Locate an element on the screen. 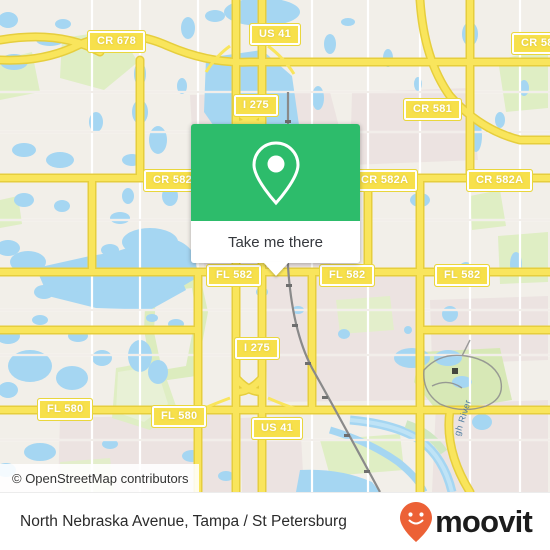 This screenshot has width=550, height=550. moovit-logo: moovit is located at coordinates (466, 522).